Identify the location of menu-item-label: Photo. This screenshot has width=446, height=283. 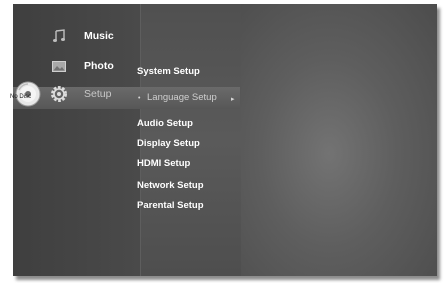
(99, 66).